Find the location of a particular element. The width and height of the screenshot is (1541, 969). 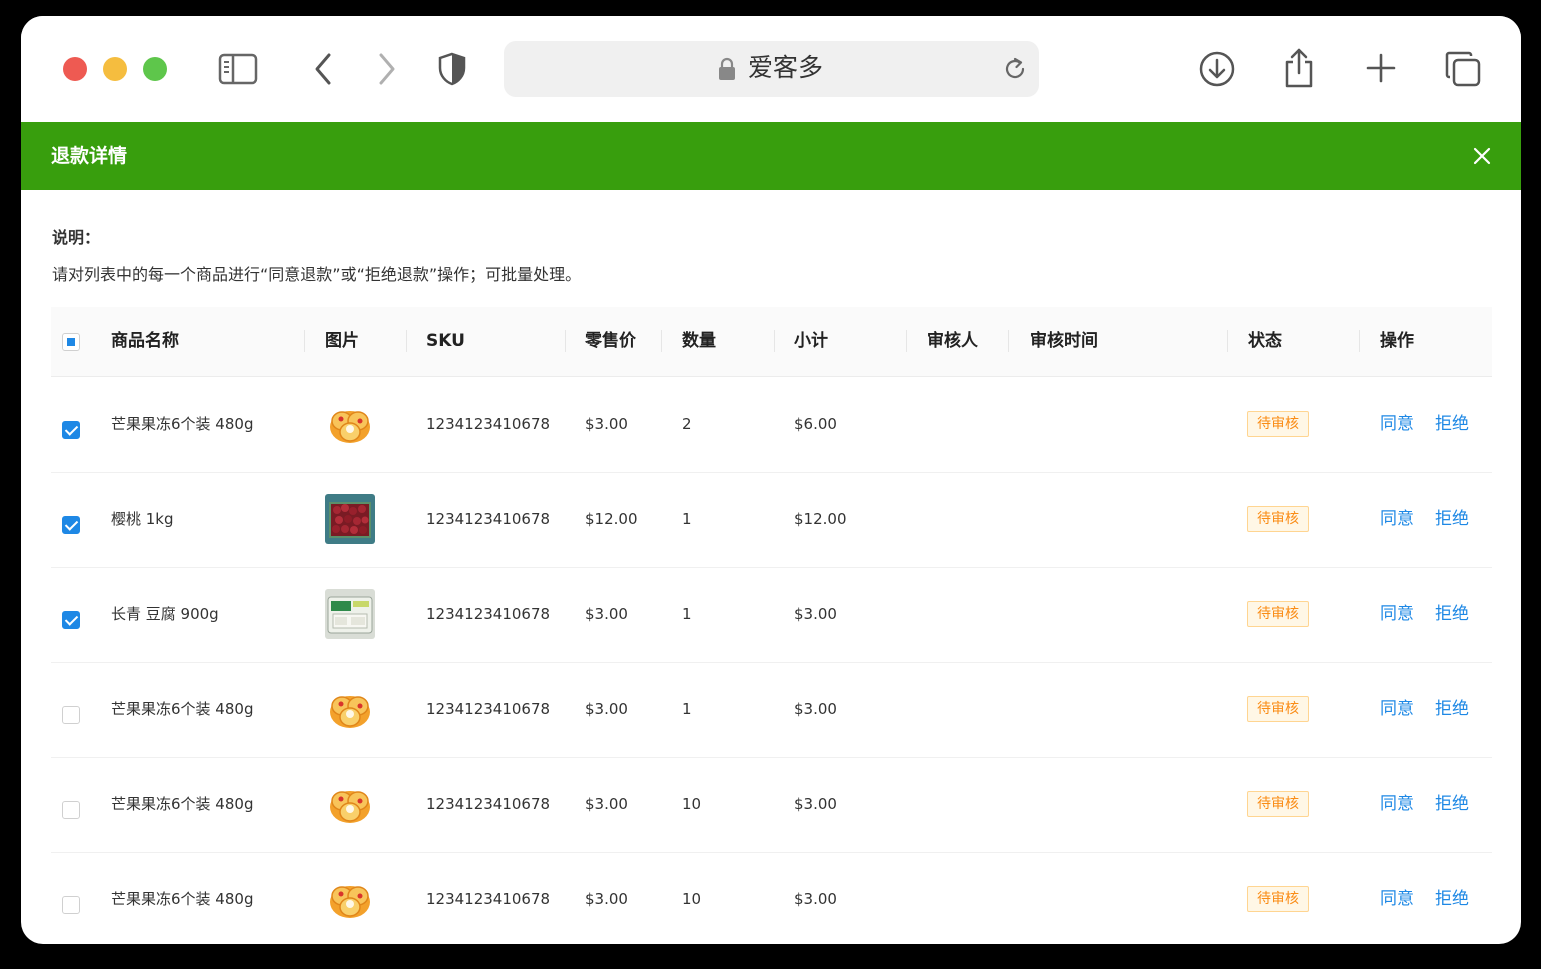

column-header-sku: SKU is located at coordinates (445, 341).